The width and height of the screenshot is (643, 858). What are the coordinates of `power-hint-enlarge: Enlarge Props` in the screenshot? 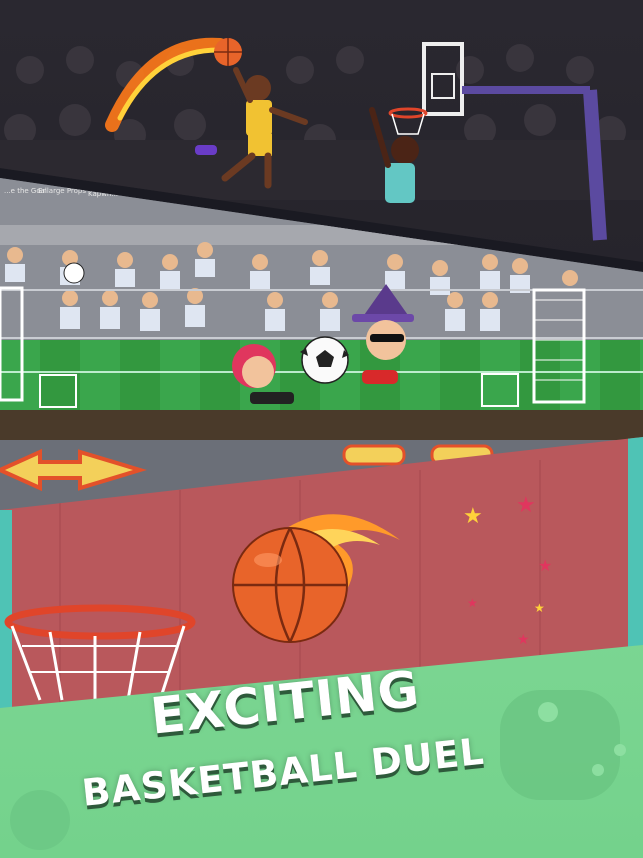 It's located at (62, 191).